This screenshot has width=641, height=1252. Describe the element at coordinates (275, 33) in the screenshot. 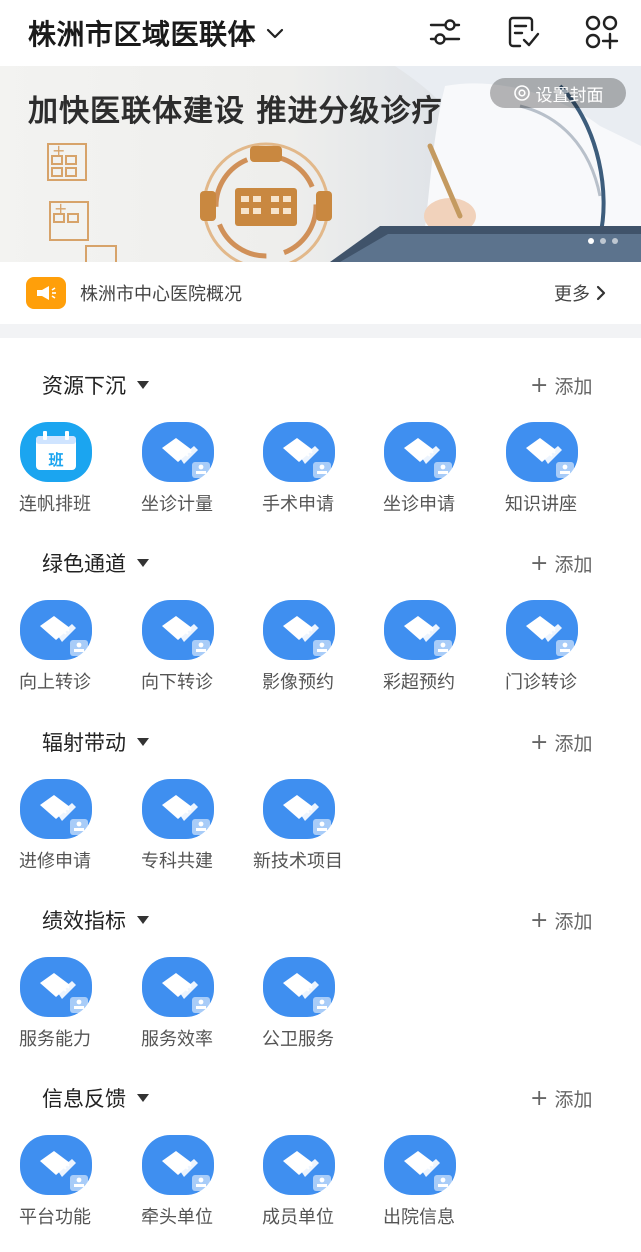

I see `chevron-down-icon` at that location.